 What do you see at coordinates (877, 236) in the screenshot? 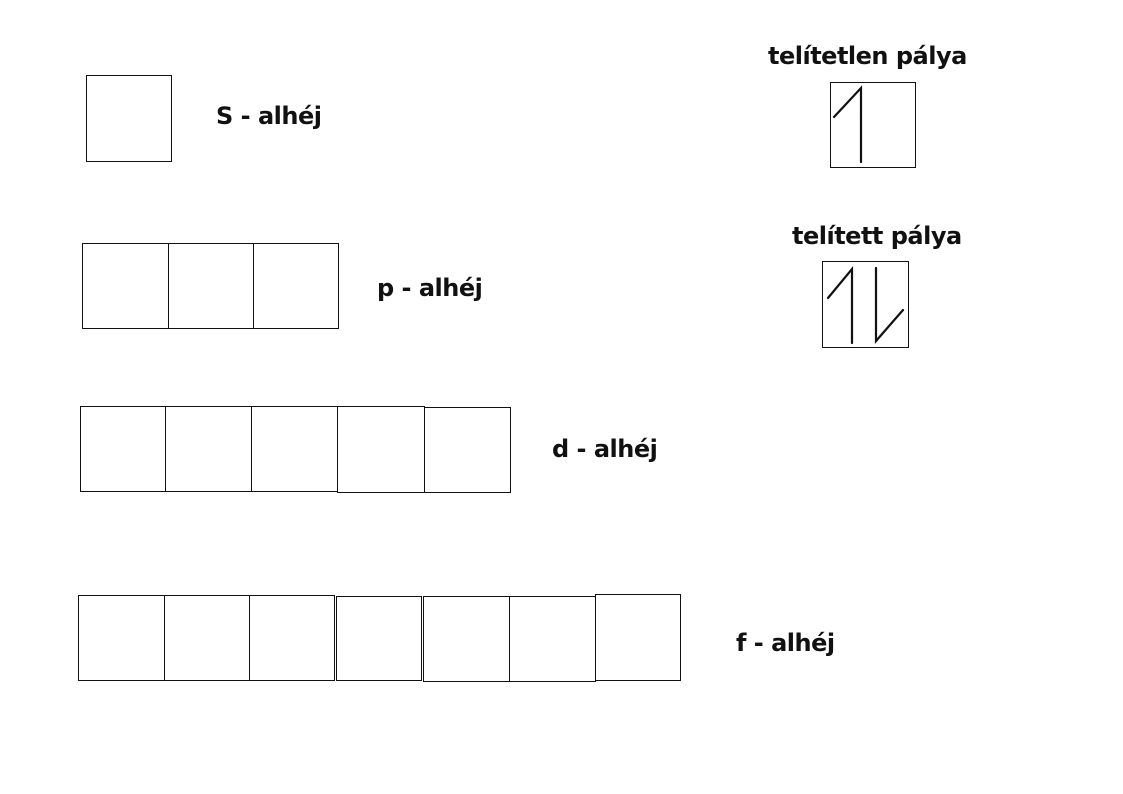
I see `filled-orbital-label: telített pálya` at bounding box center [877, 236].